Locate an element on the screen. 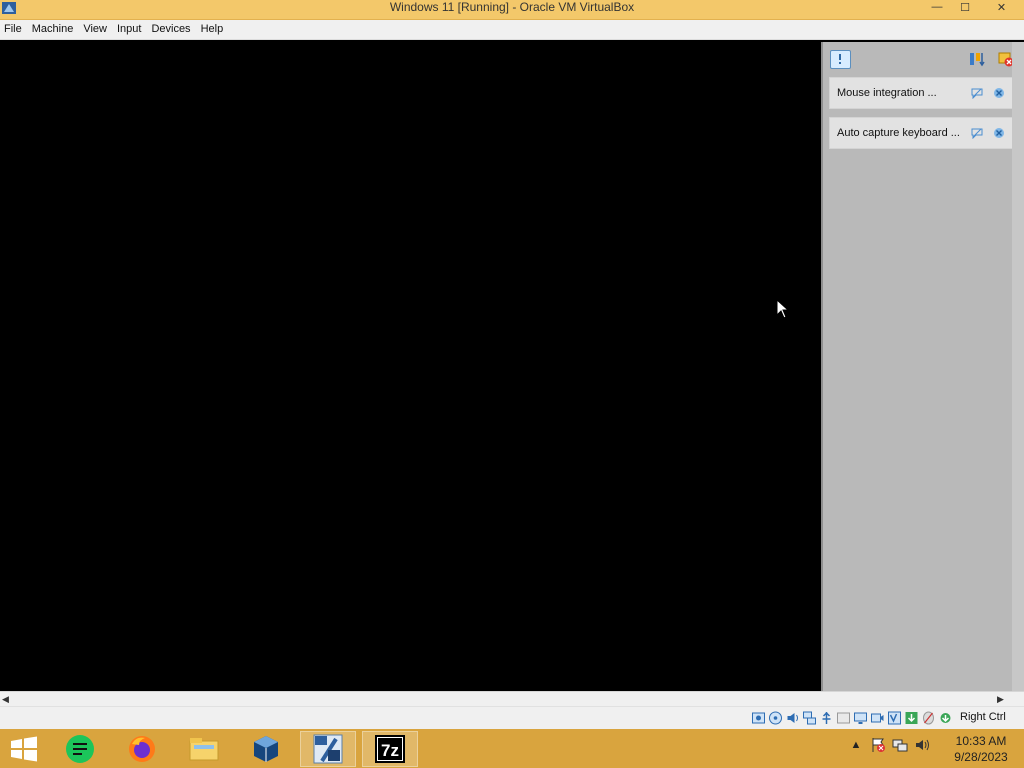 The width and height of the screenshot is (1024, 768). hard-disk-icon is located at coordinates (758, 718).